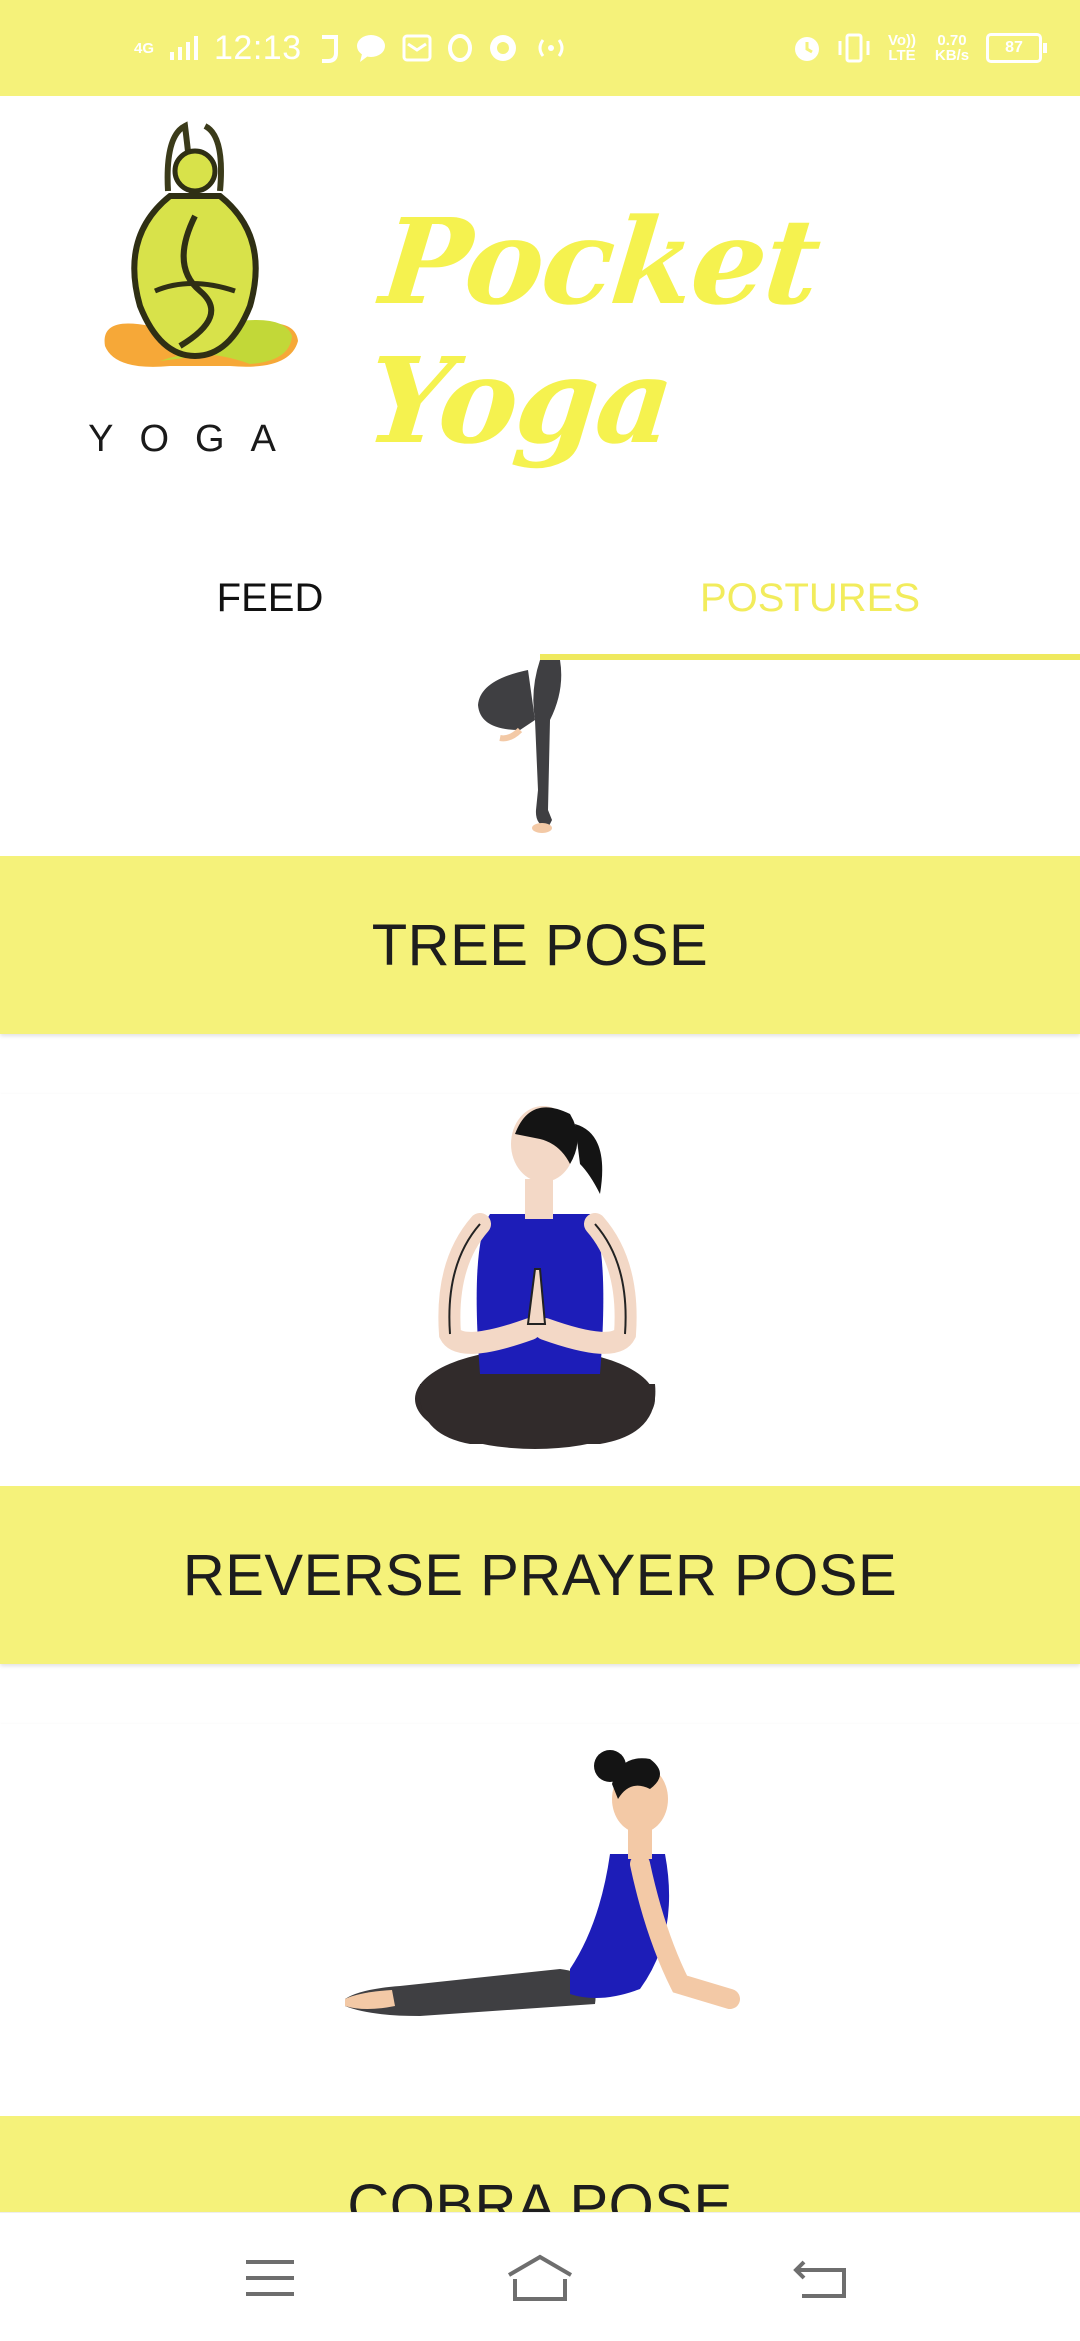  Describe the element at coordinates (459, 48) in the screenshot. I see `opera-icon` at that location.